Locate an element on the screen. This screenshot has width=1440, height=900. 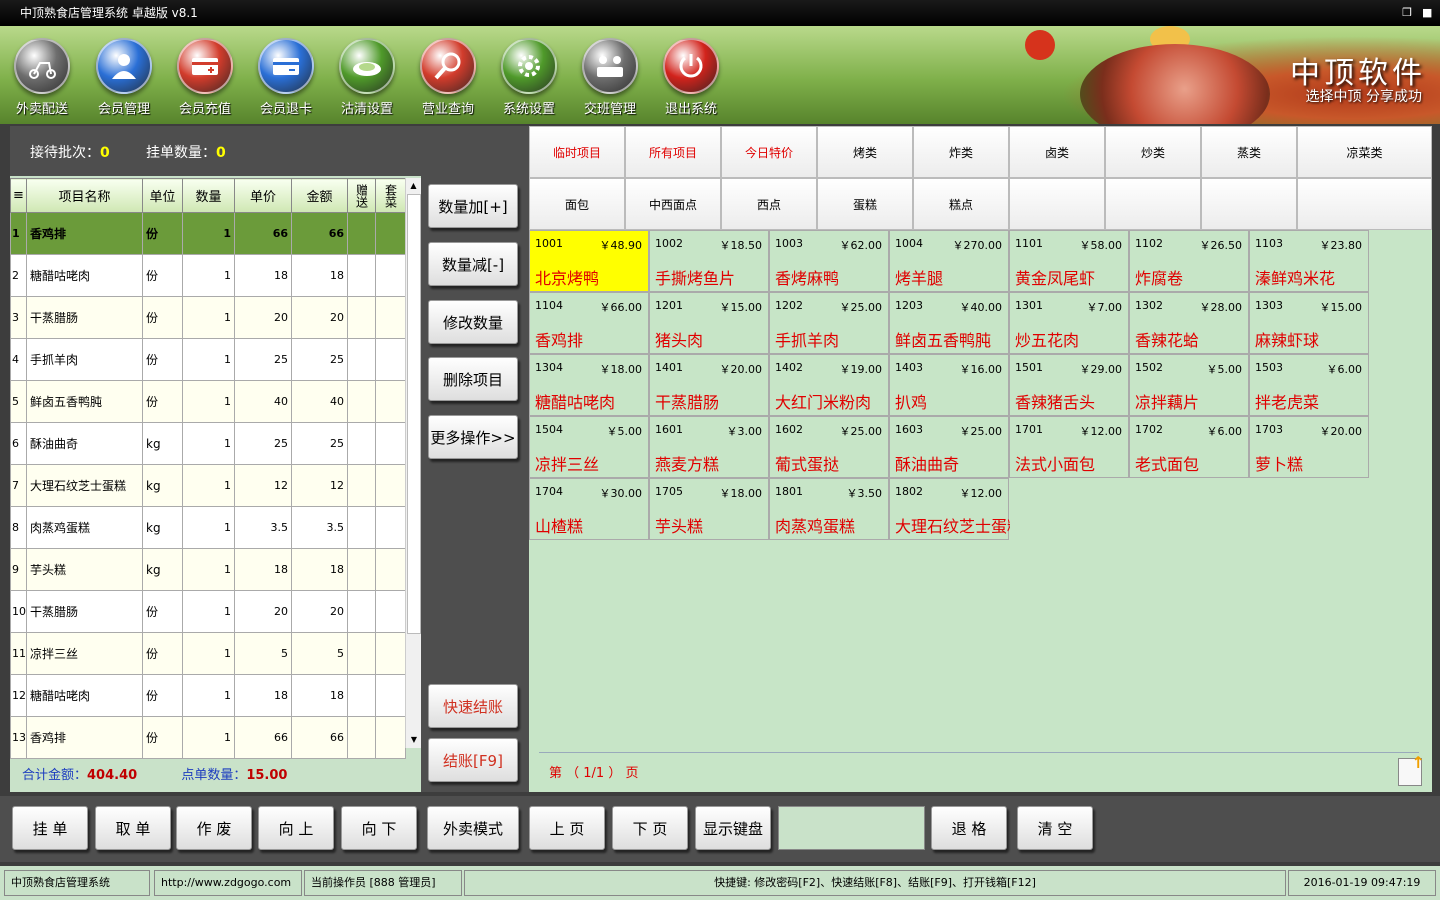
dish-tile: 1504 ￥5.00 凉拌三丝 is located at coordinates (589, 447).